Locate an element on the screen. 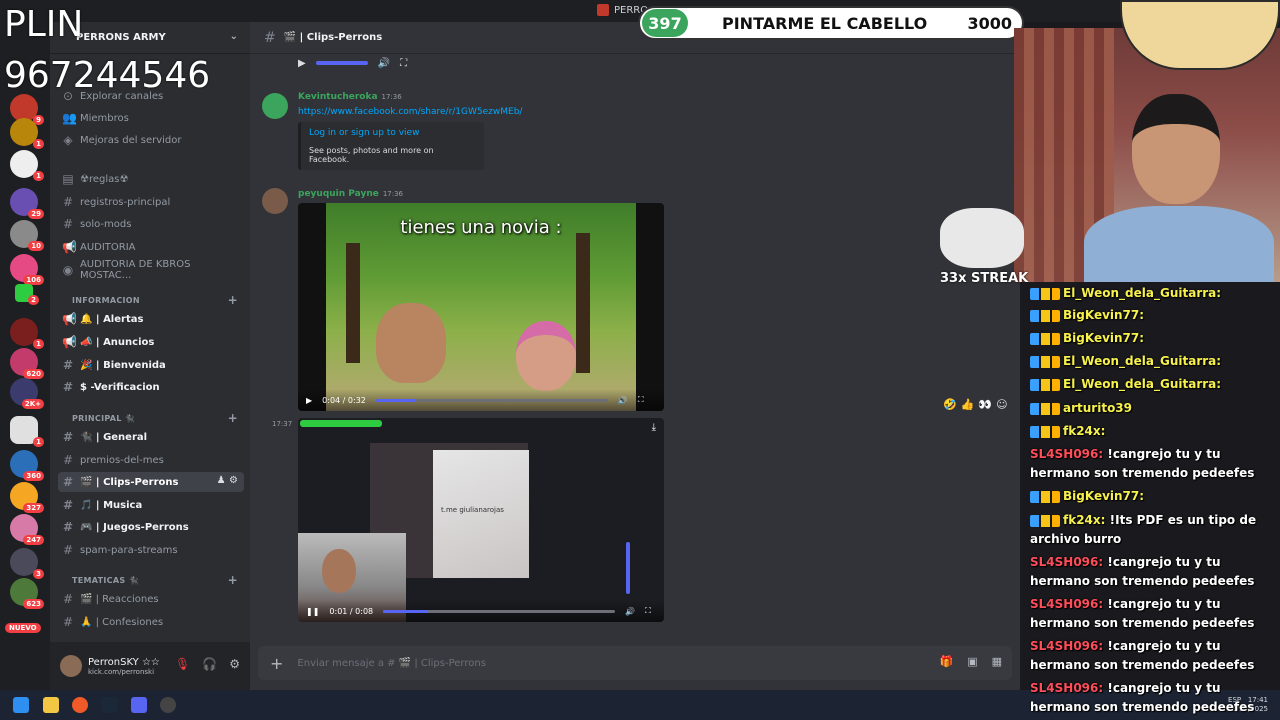 Image resolution: width=1280 pixels, height=720 pixels. channel-anuncios: 📢 📣 | Anuncios is located at coordinates (151, 342).